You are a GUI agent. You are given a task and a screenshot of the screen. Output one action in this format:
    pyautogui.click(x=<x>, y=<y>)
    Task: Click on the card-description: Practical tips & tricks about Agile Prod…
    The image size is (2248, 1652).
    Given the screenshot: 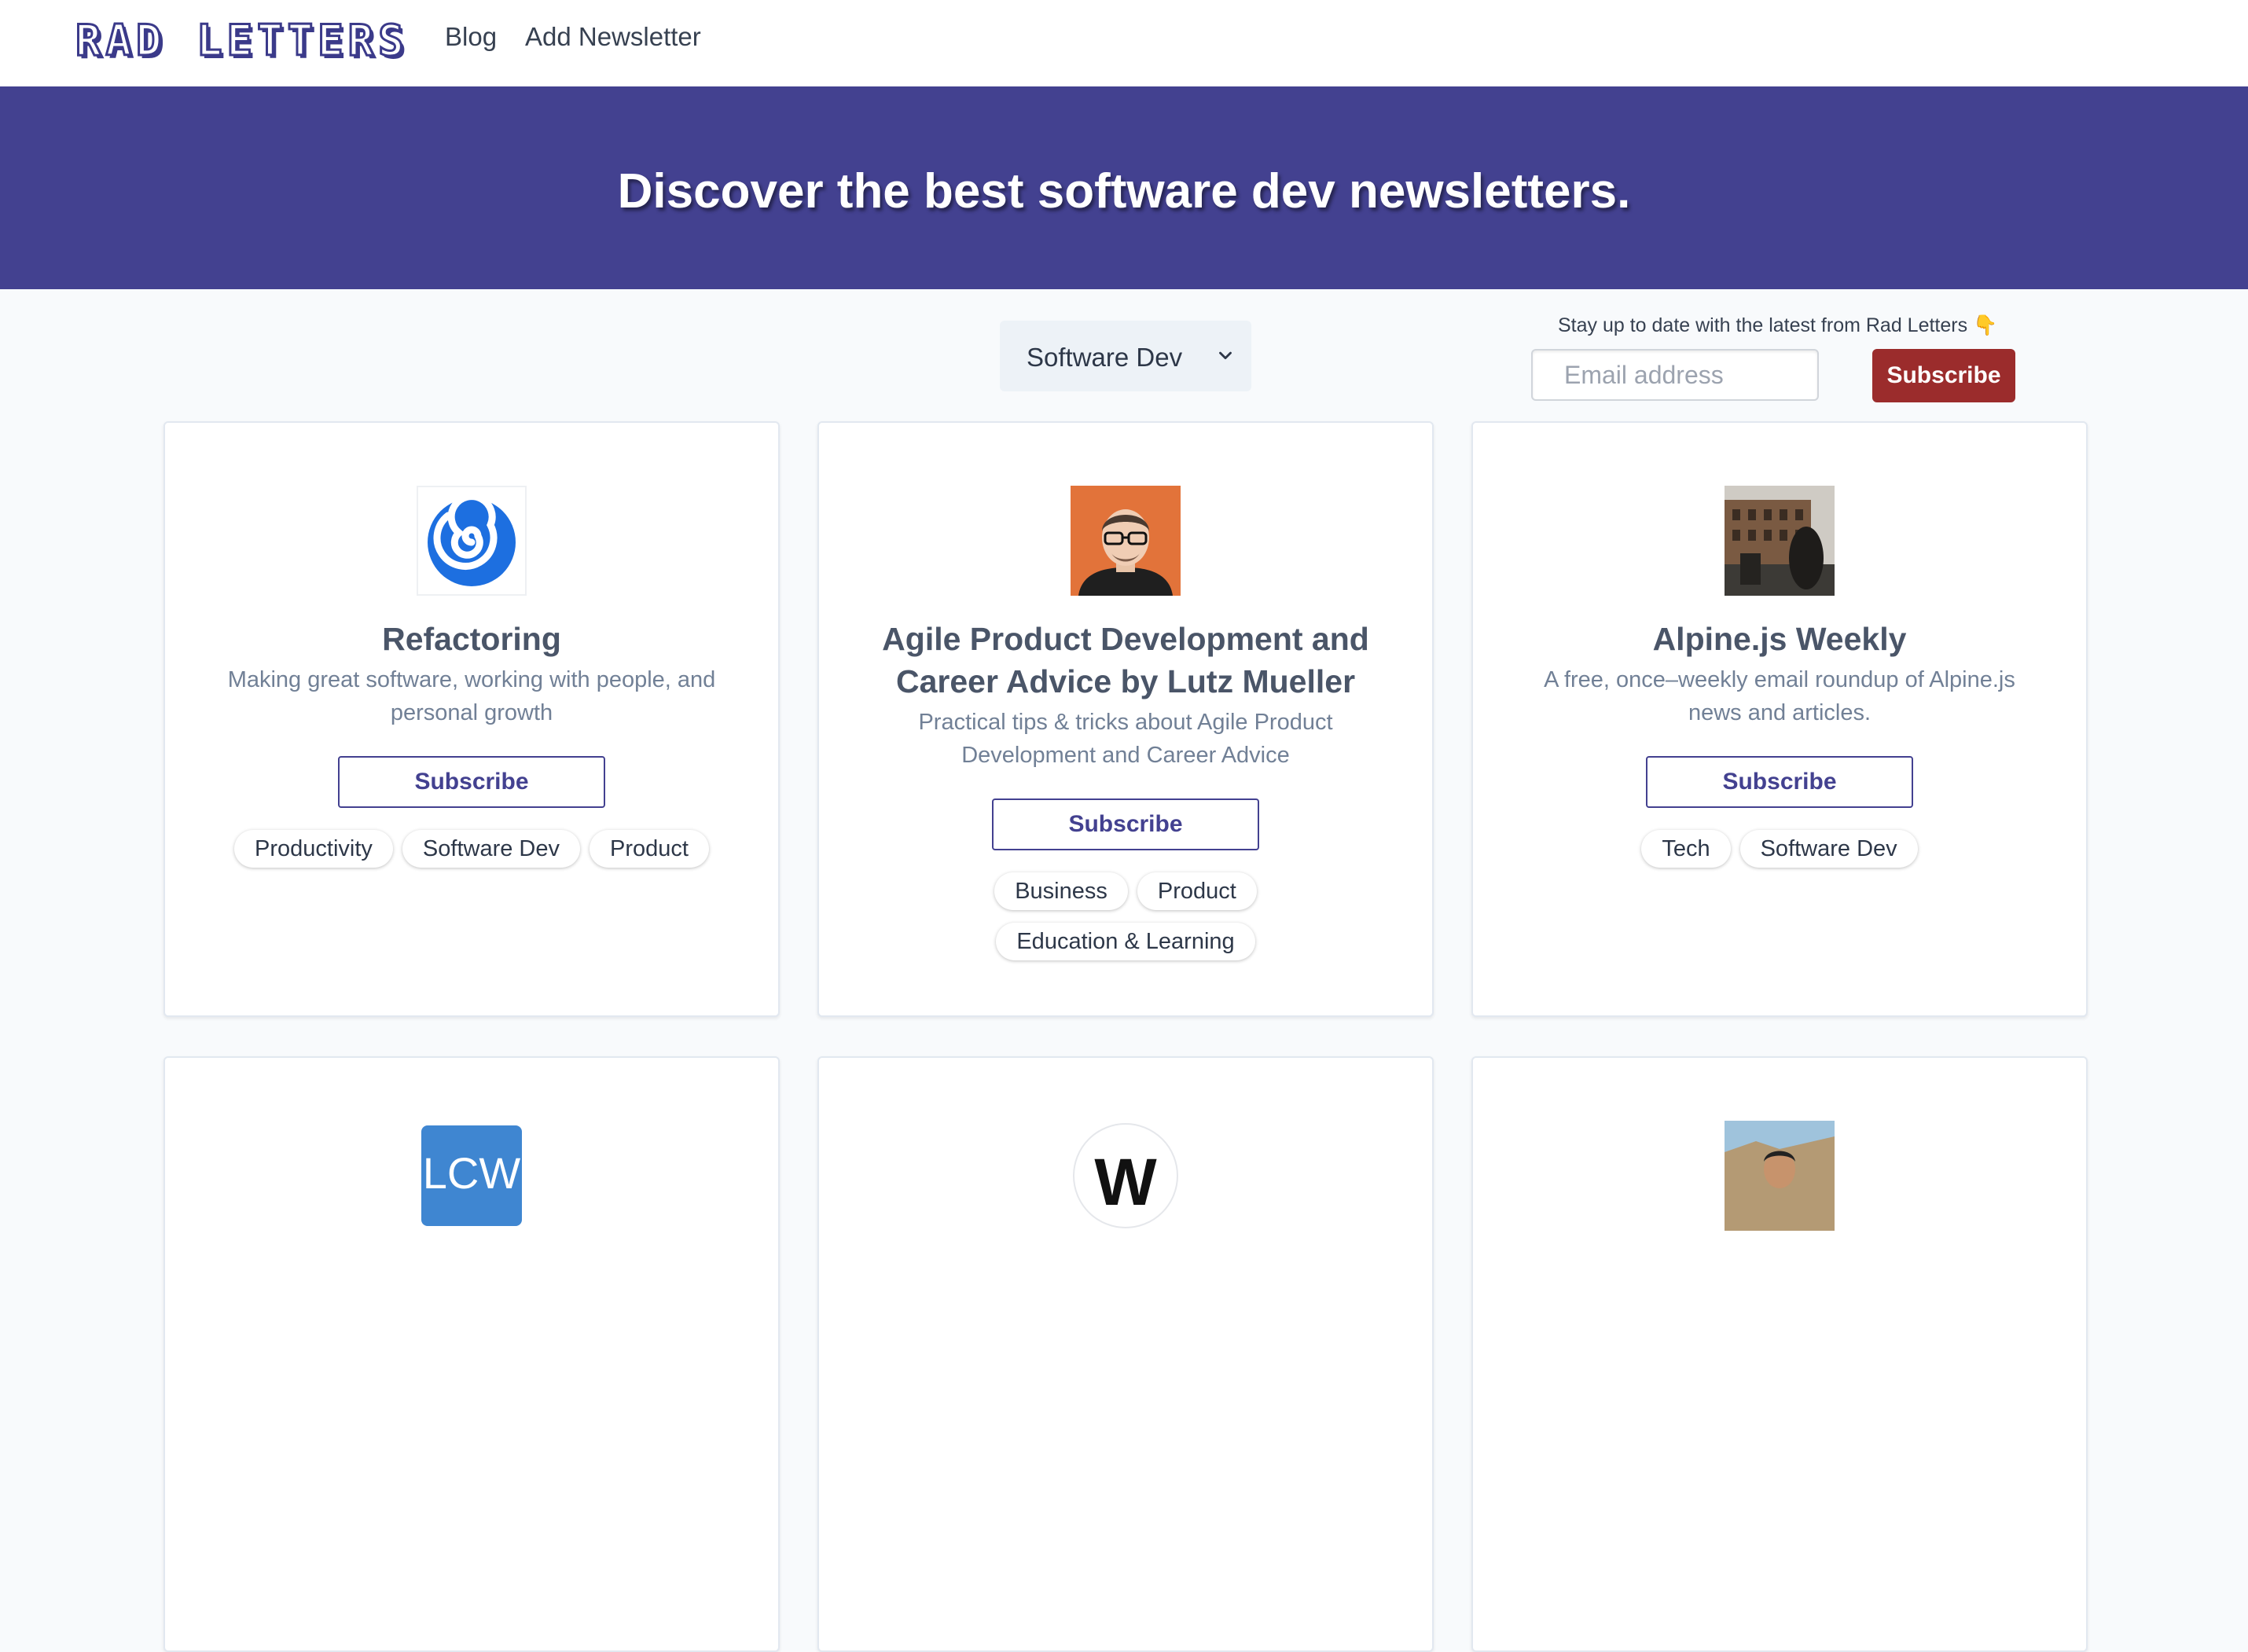 What is the action you would take?
    pyautogui.click(x=1125, y=739)
    